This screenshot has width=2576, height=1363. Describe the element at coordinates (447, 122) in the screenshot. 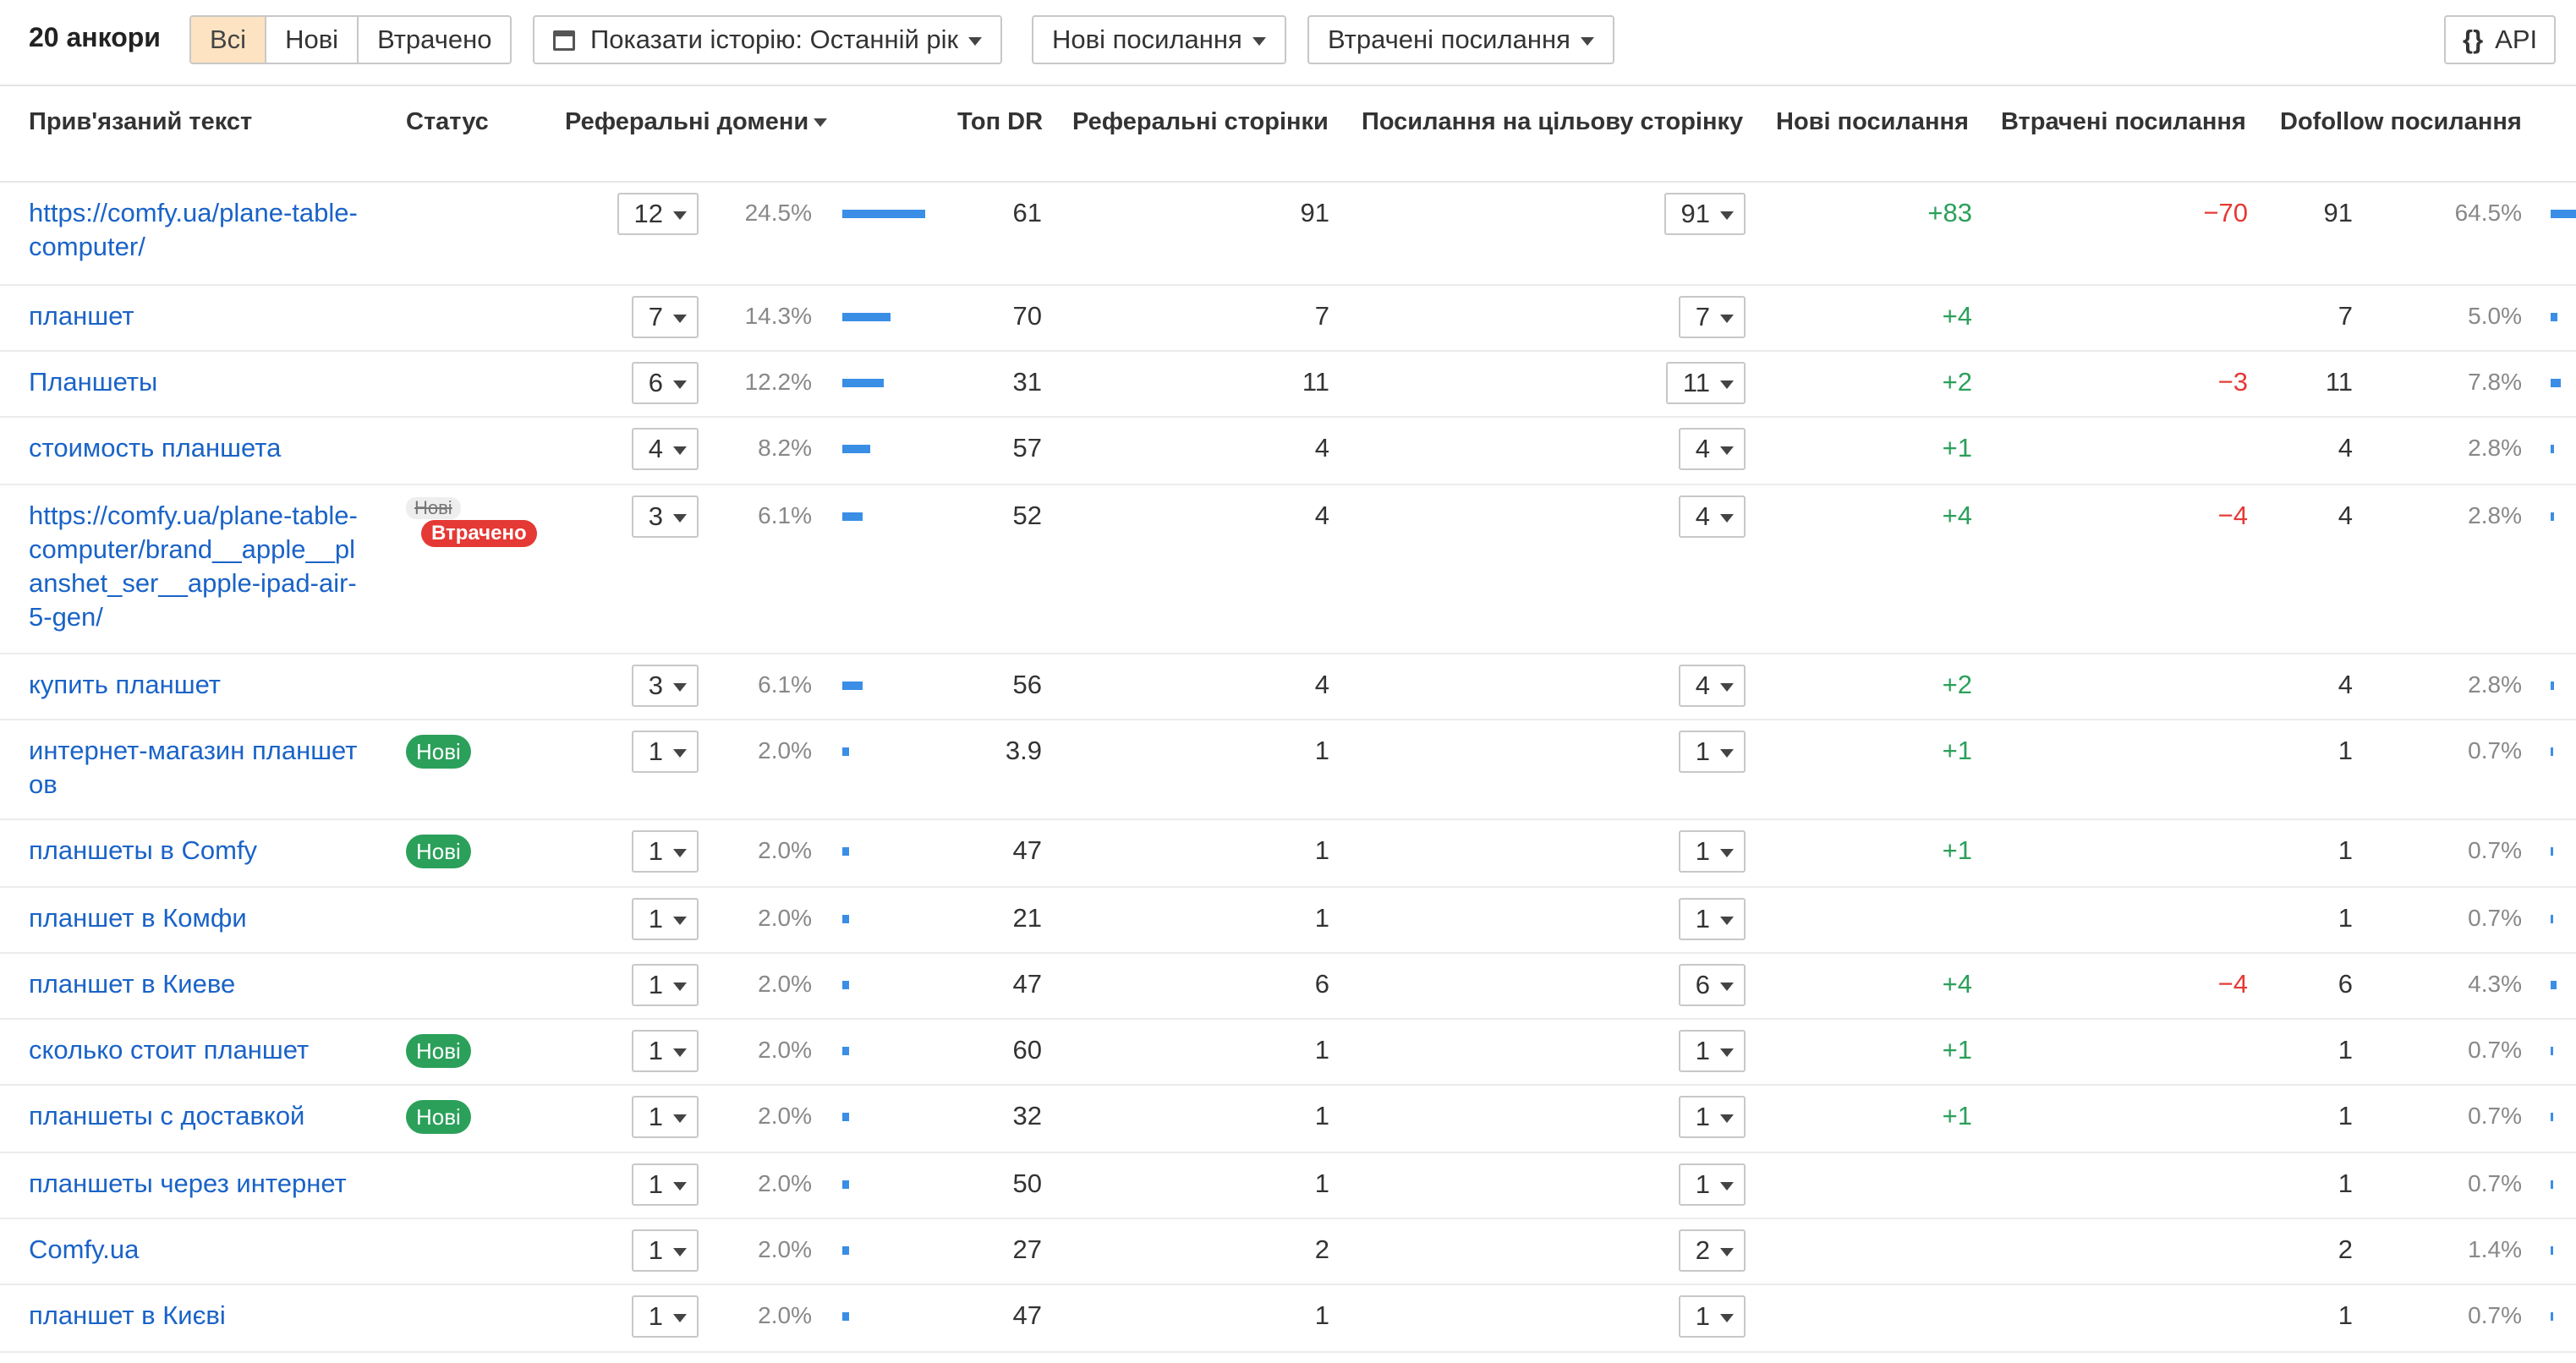

I see `column-status: Статус` at that location.